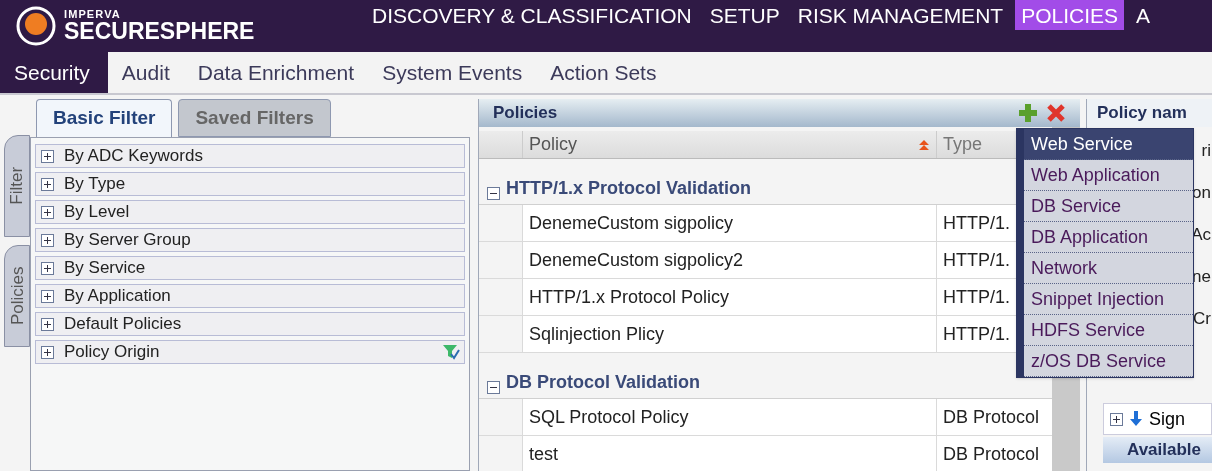 The width and height of the screenshot is (1212, 471). What do you see at coordinates (532, 15) in the screenshot?
I see `nav-tab: DISCOVERY & CLASSIFICATION` at bounding box center [532, 15].